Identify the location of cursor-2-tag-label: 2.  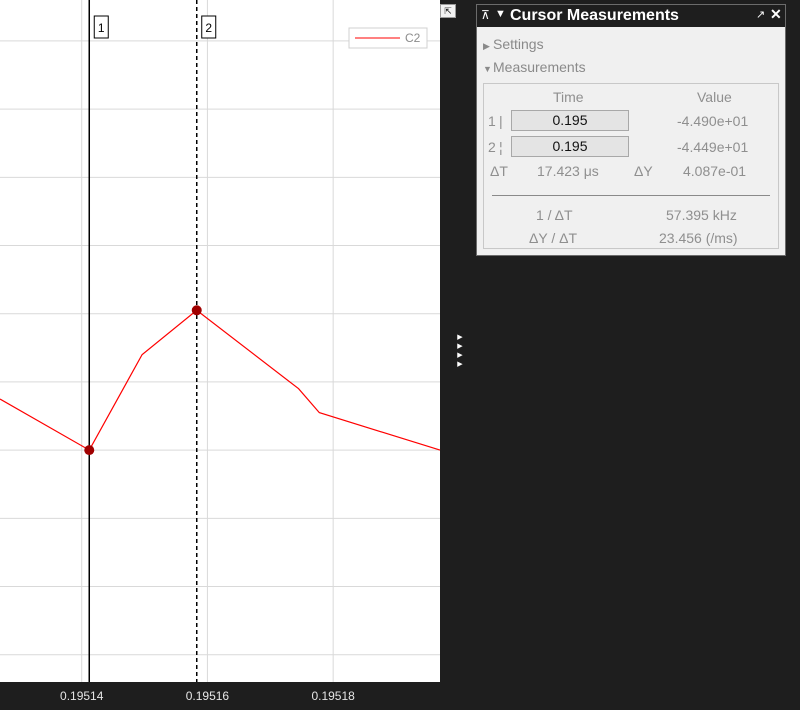
(208, 28).